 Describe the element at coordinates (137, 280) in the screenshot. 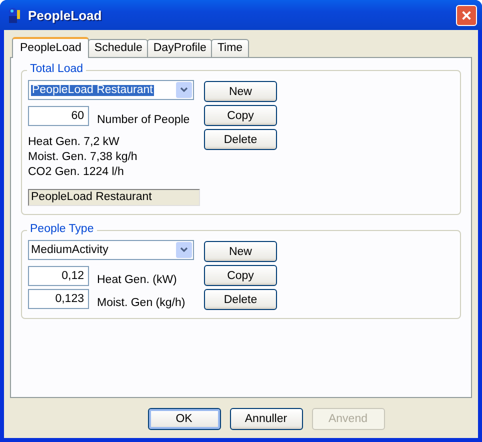

I see `field-label: Heat Gen. (kW)` at that location.